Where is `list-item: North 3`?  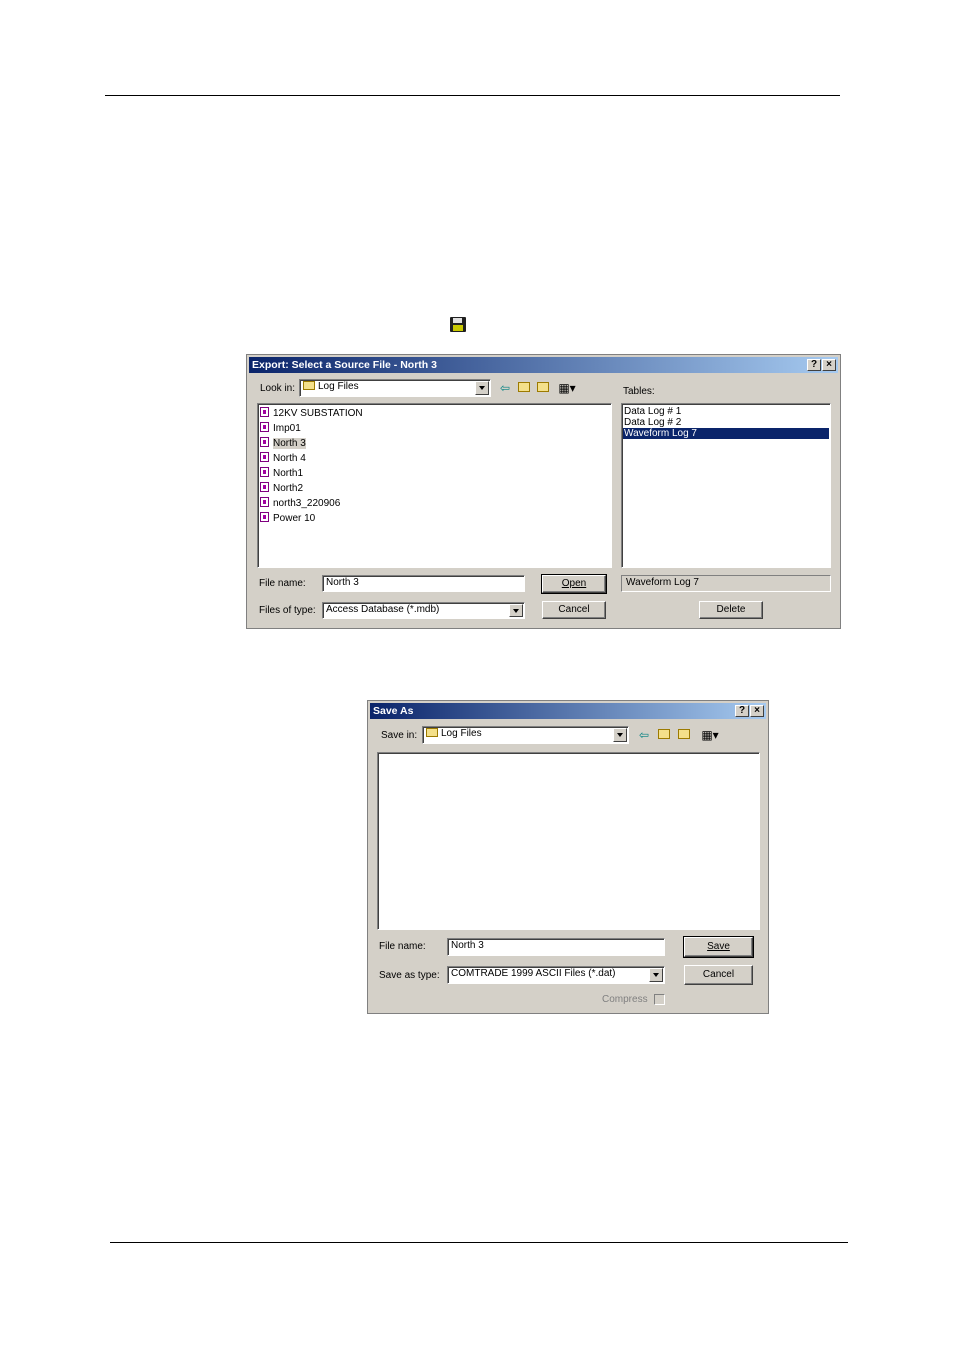
list-item: North 3 is located at coordinates (283, 444).